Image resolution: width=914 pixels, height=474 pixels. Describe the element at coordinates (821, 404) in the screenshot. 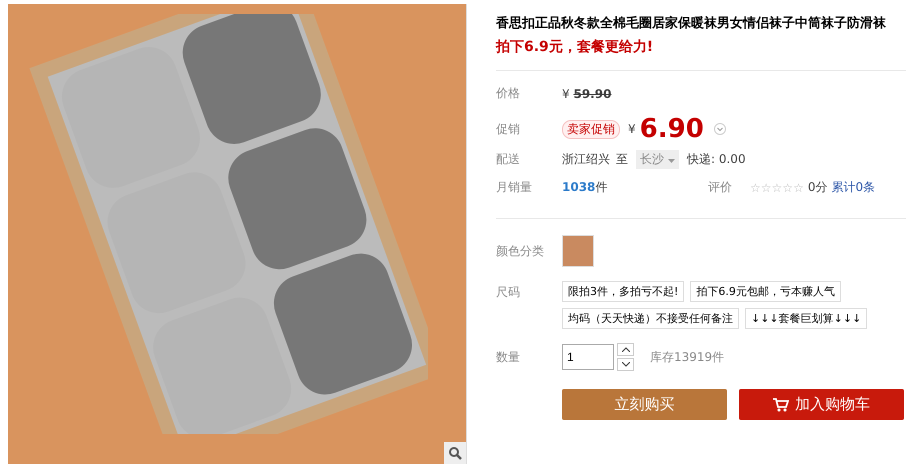

I see `add-to-cart-button: 加入购物车` at that location.